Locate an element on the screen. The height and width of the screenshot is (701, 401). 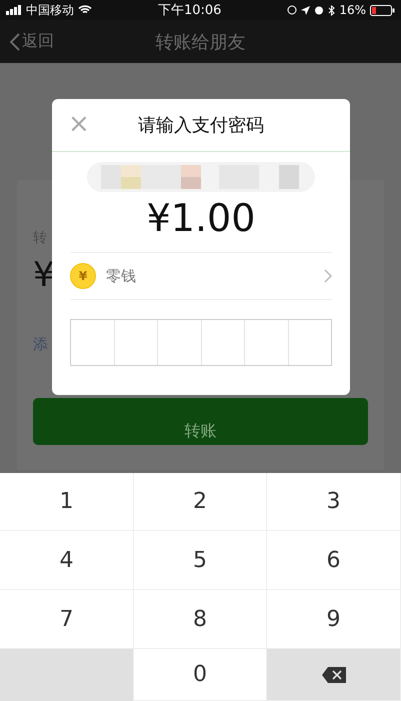
digit-key: 5 is located at coordinates (200, 560).